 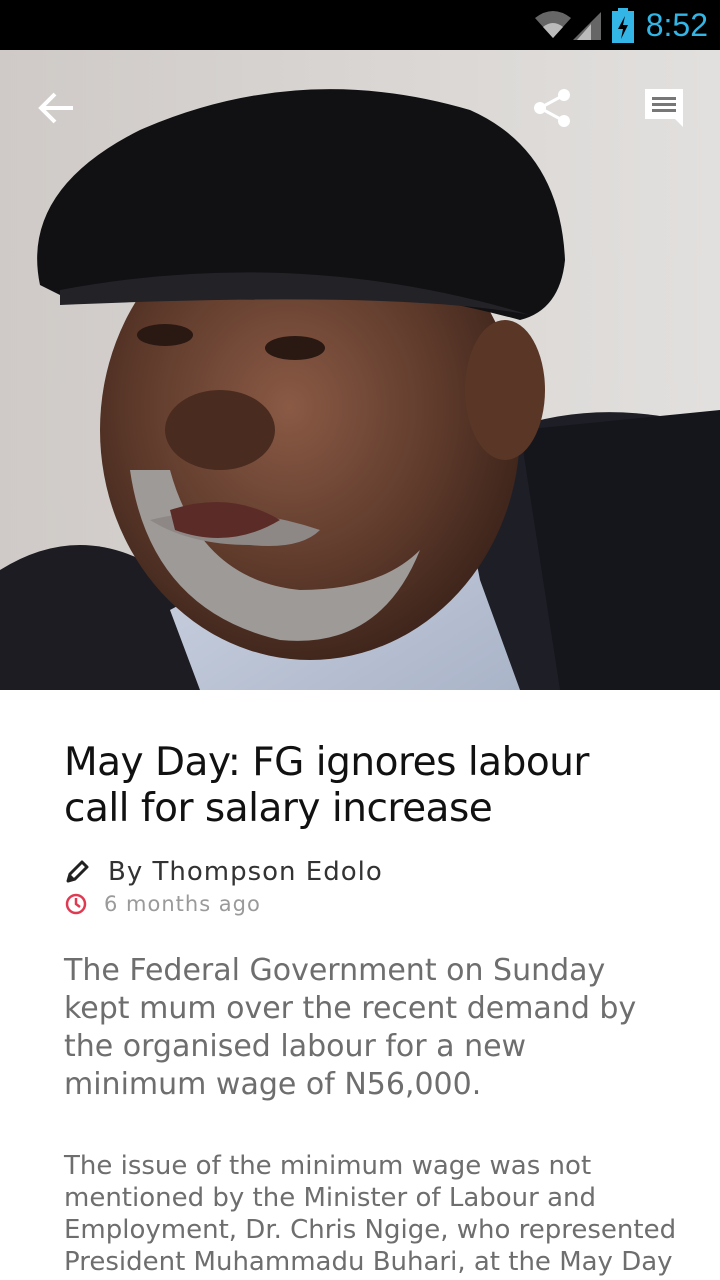 I want to click on share-icon, so click(x=552, y=108).